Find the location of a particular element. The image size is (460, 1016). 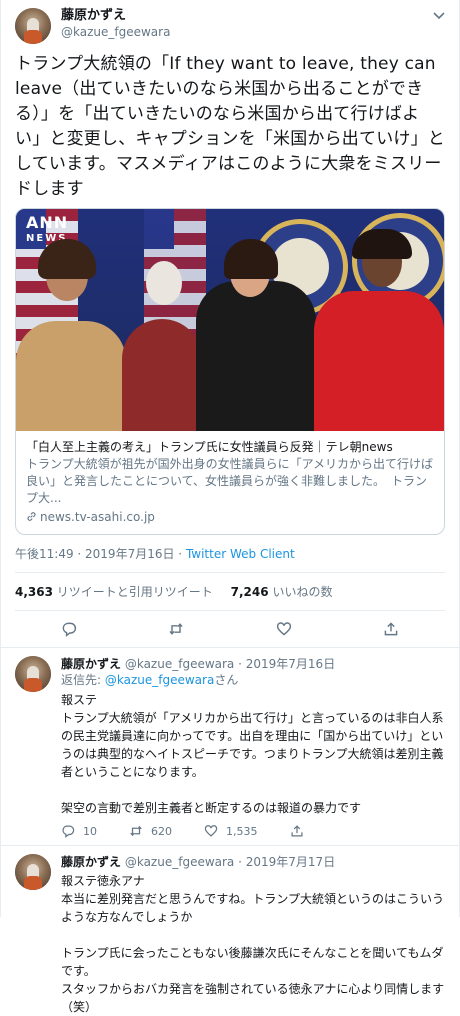

link-icon is located at coordinates (31, 516).